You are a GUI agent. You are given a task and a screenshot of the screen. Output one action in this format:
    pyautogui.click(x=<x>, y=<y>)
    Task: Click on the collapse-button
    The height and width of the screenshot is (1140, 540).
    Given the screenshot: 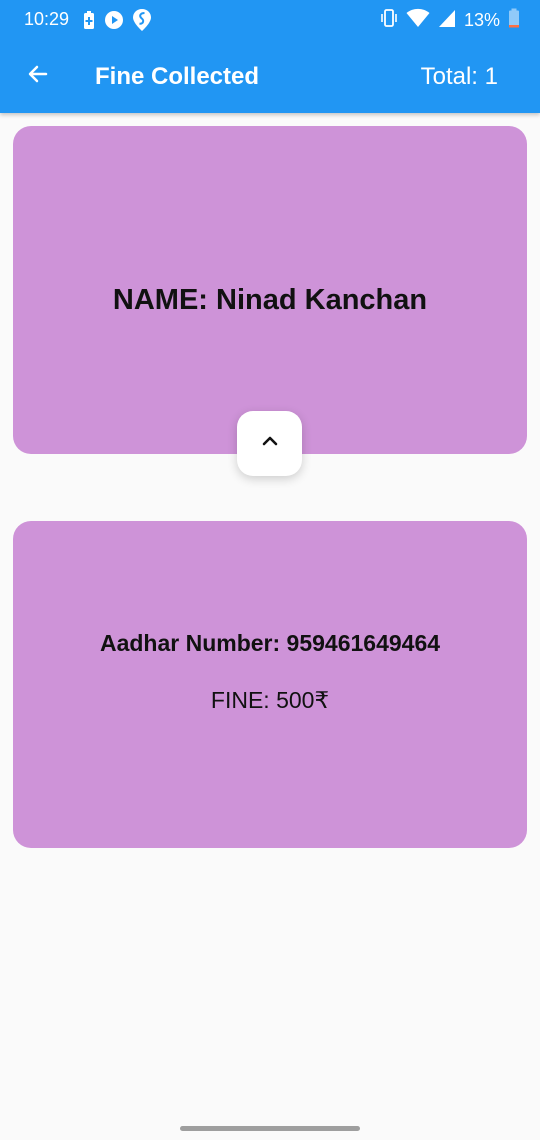 What is the action you would take?
    pyautogui.click(x=269, y=443)
    